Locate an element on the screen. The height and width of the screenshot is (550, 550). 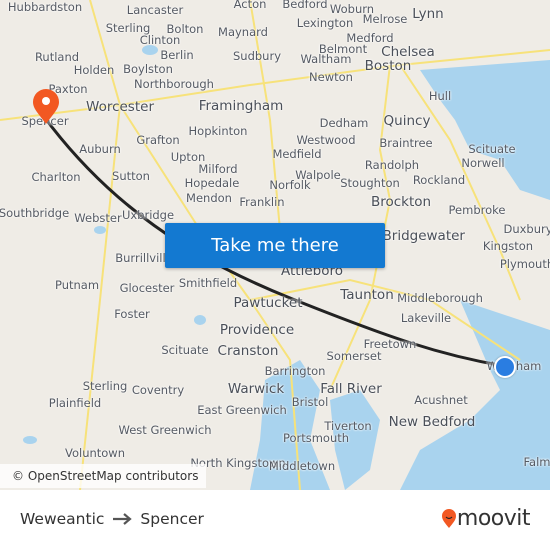
footer: Weweantic Spencer moovit is located at coordinates (275, 520).